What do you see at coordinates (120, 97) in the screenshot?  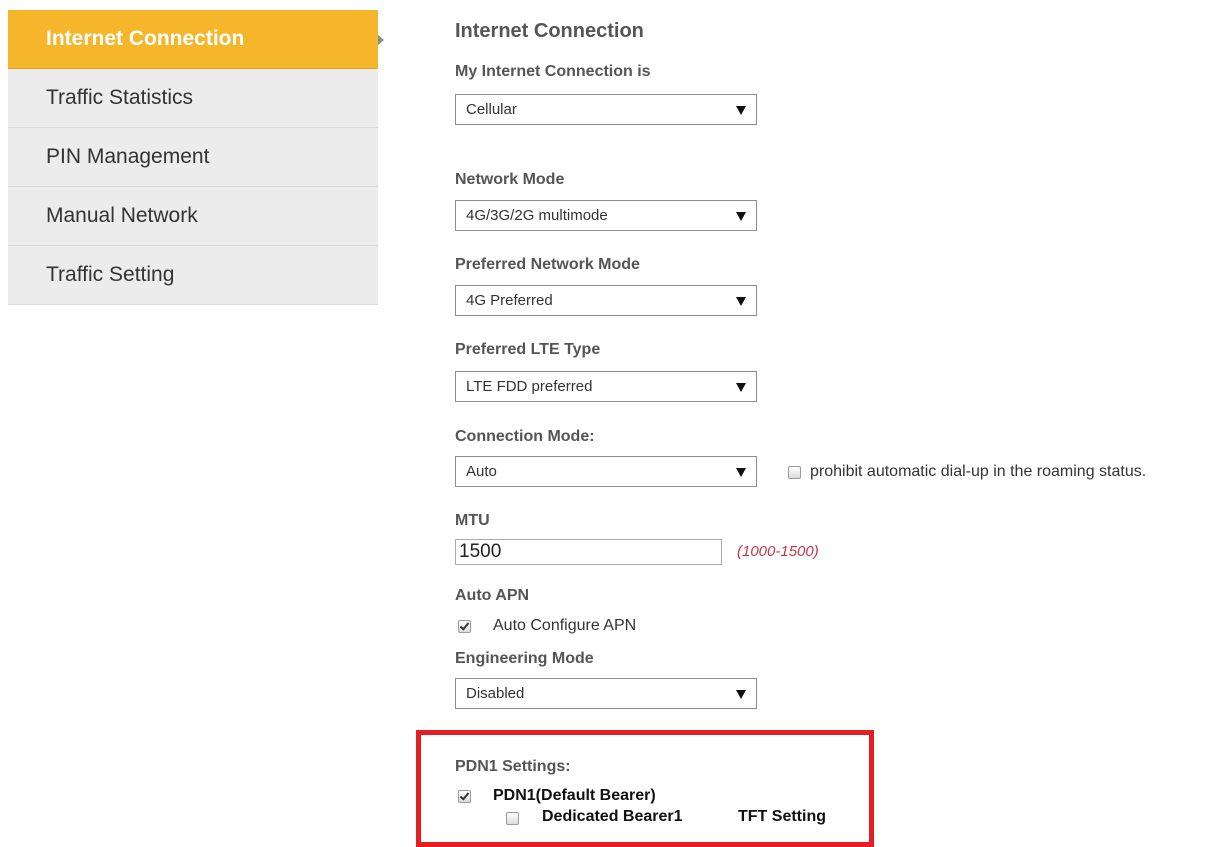 I see `sidebar-item-label: Traffic Statistics` at bounding box center [120, 97].